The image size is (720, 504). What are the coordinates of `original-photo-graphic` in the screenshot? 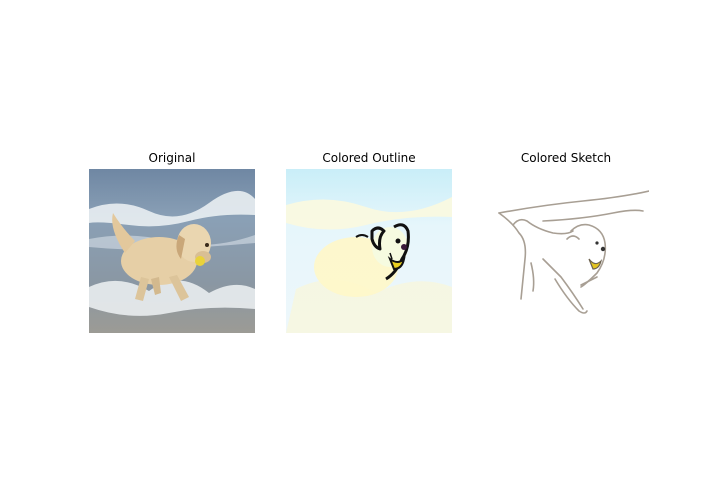 It's located at (172, 251).